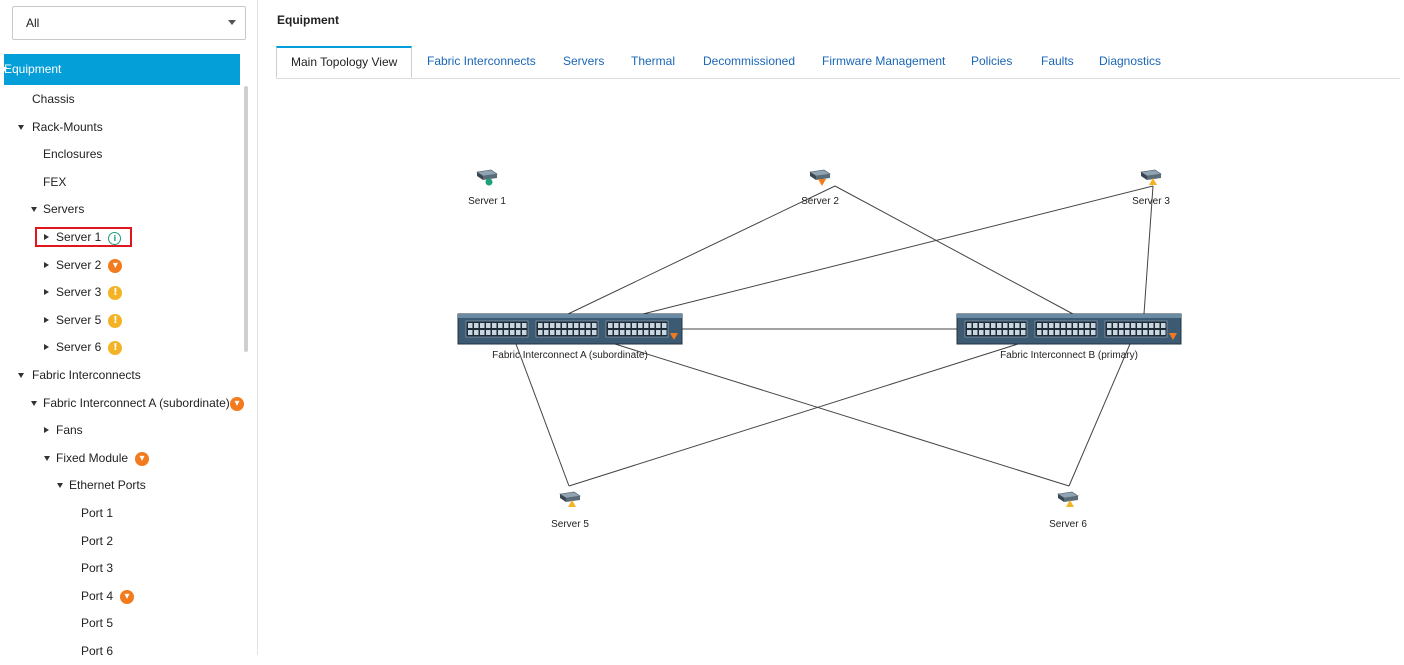  Describe the element at coordinates (136, 402) in the screenshot. I see `nav-item-label: Fabric Interconnect A (subordinate)` at that location.